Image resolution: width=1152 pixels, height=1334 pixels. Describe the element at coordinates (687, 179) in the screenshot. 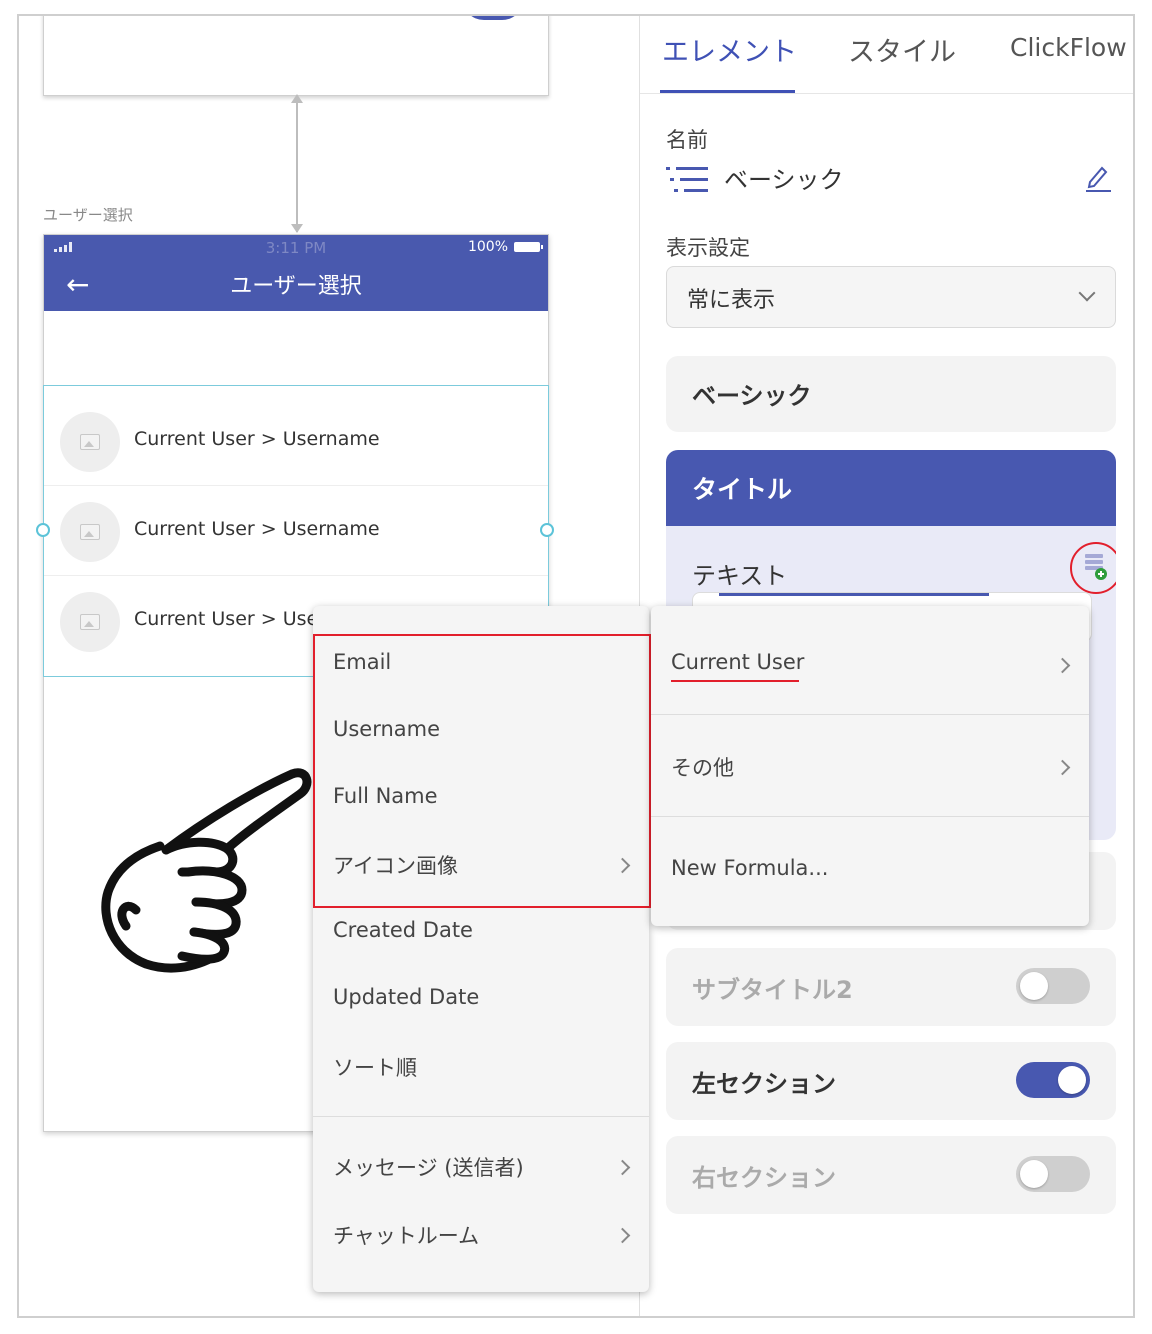

I see `list-type-icon` at that location.